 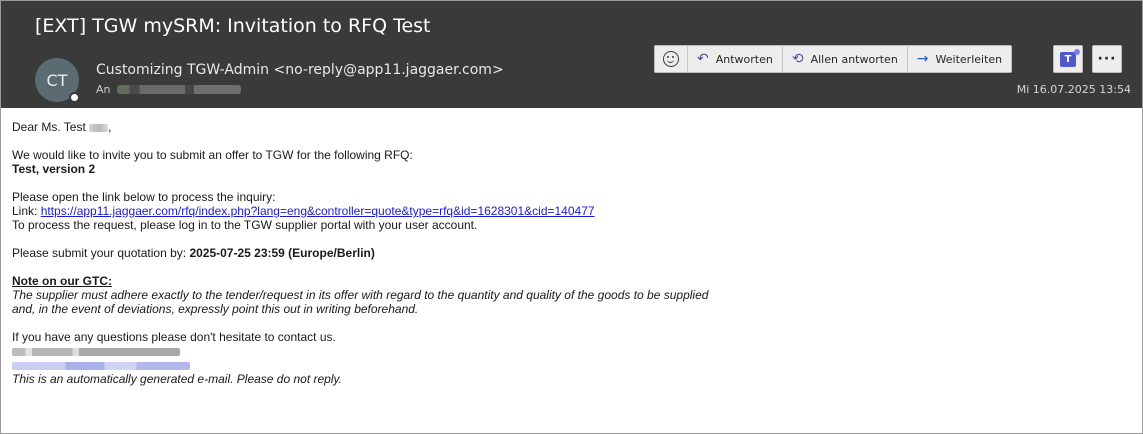 What do you see at coordinates (49, 127) in the screenshot?
I see `greeting-text: Dear Ms. Test` at bounding box center [49, 127].